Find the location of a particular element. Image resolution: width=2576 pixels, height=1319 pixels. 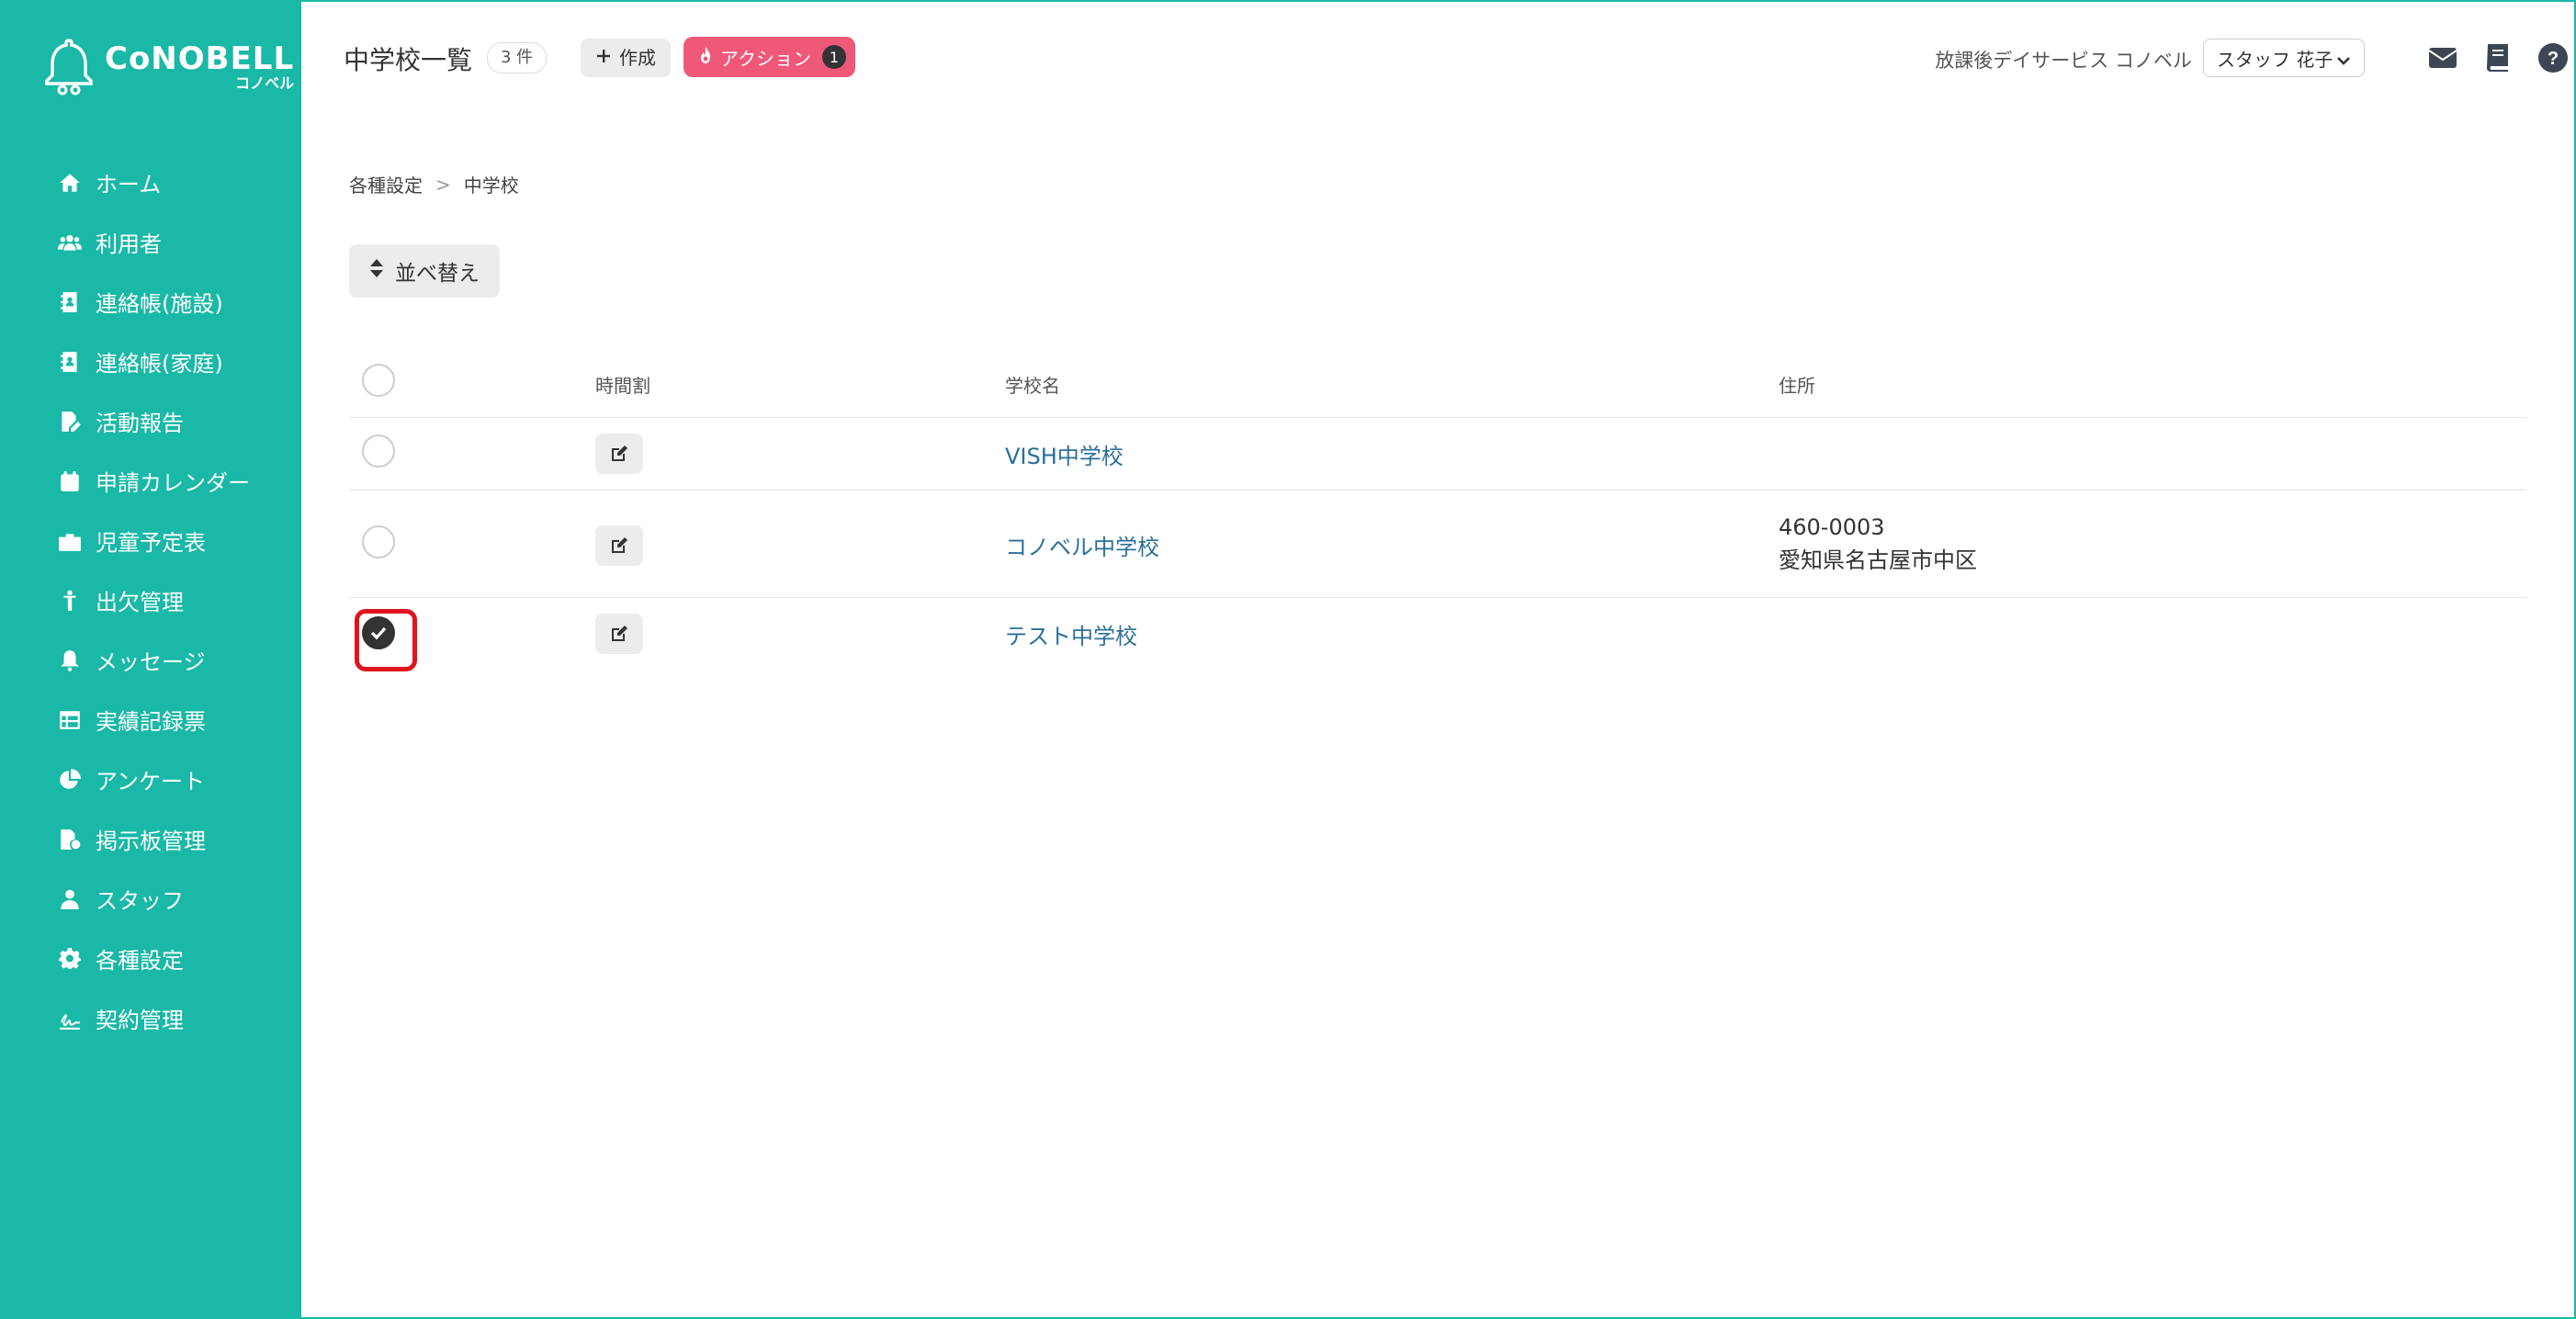

table-row: テスト中学校 is located at coordinates (1437, 634).